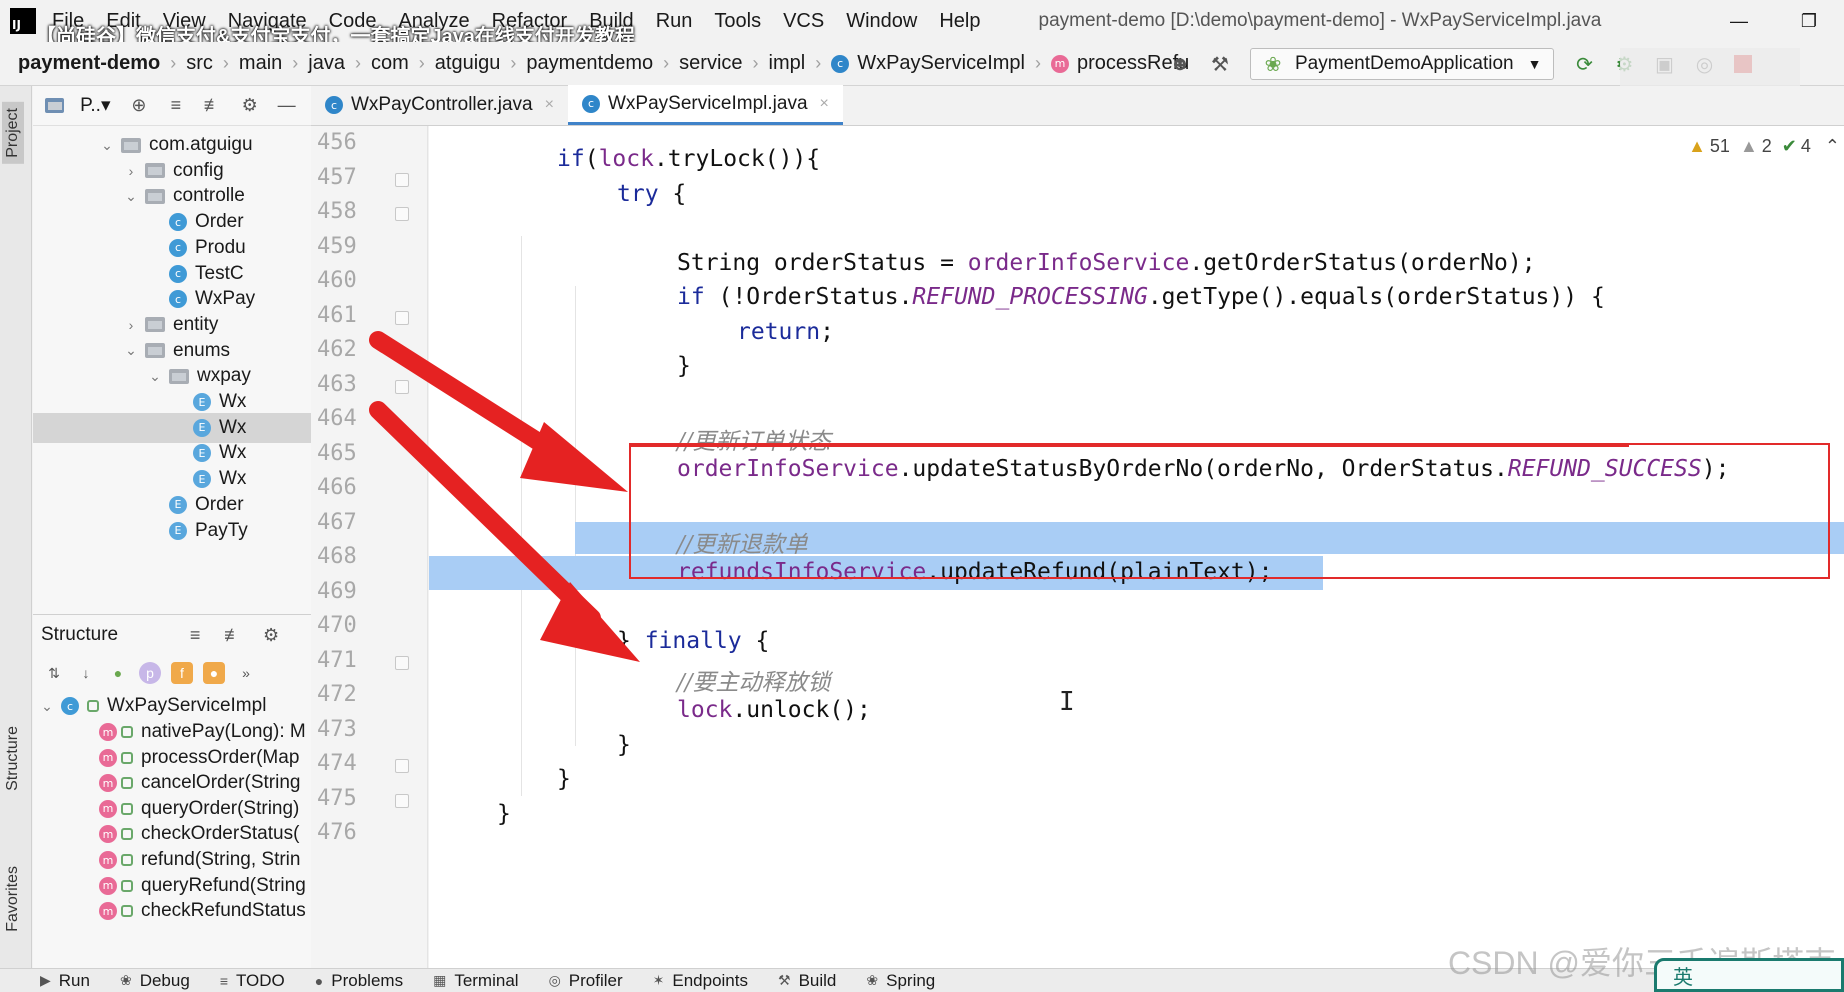  Describe the element at coordinates (337, 556) in the screenshot. I see `line-number: 468` at that location.